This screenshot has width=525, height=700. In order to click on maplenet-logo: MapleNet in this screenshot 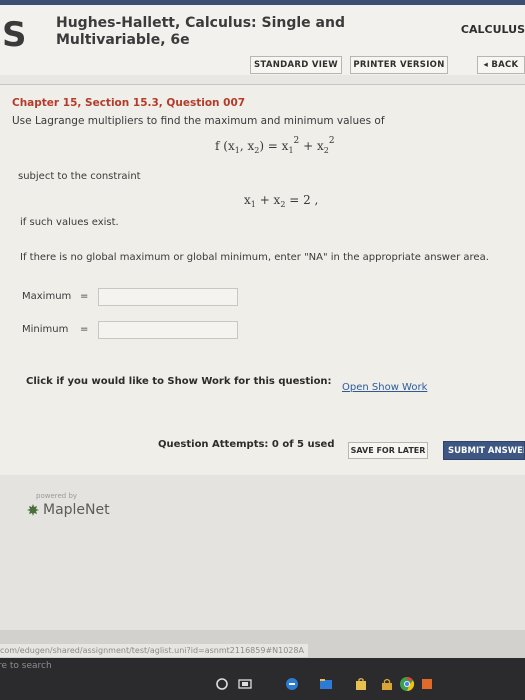, I will do `click(68, 510)`.